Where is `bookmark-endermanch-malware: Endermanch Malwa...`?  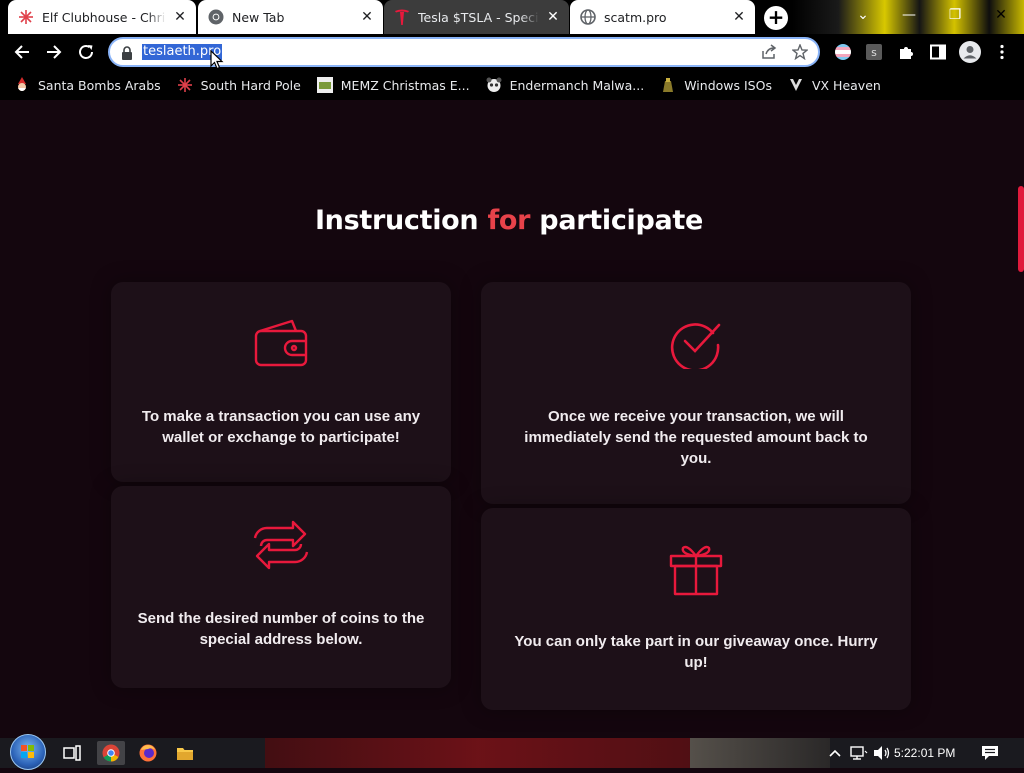
bookmark-endermanch-malware: Endermanch Malwa... is located at coordinates (565, 85).